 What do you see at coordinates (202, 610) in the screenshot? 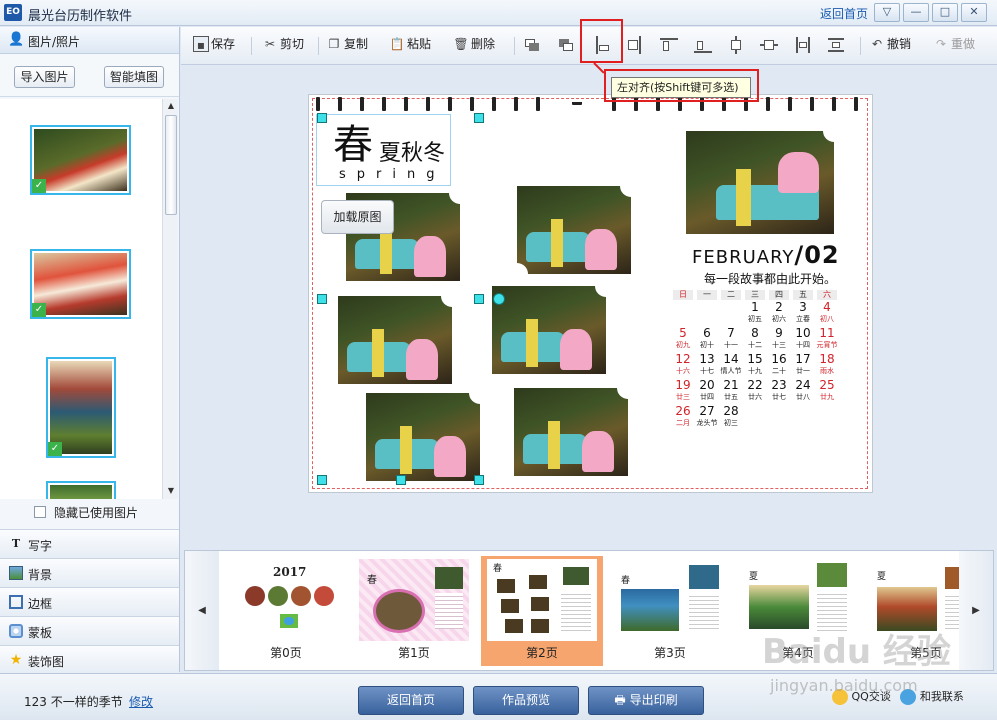
I see `strip-prev-arrow-icon: ◀` at bounding box center [202, 610].